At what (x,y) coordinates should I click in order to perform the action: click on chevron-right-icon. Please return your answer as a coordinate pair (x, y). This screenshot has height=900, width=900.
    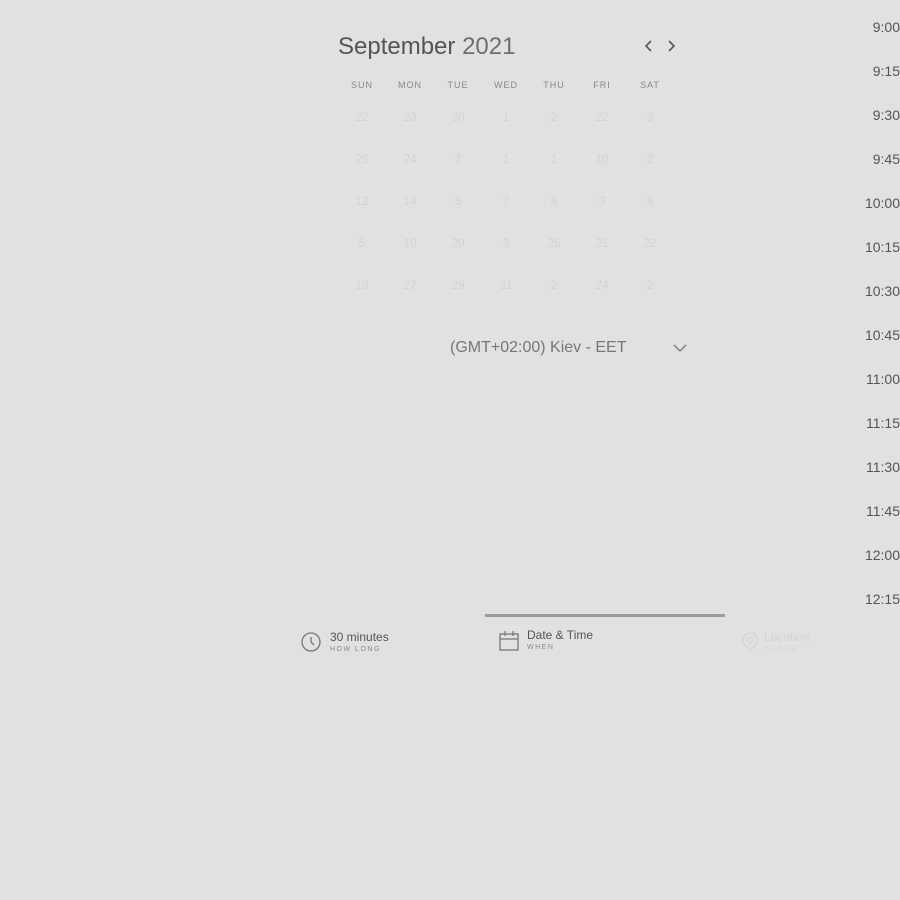
    Looking at the image, I should click on (672, 46).